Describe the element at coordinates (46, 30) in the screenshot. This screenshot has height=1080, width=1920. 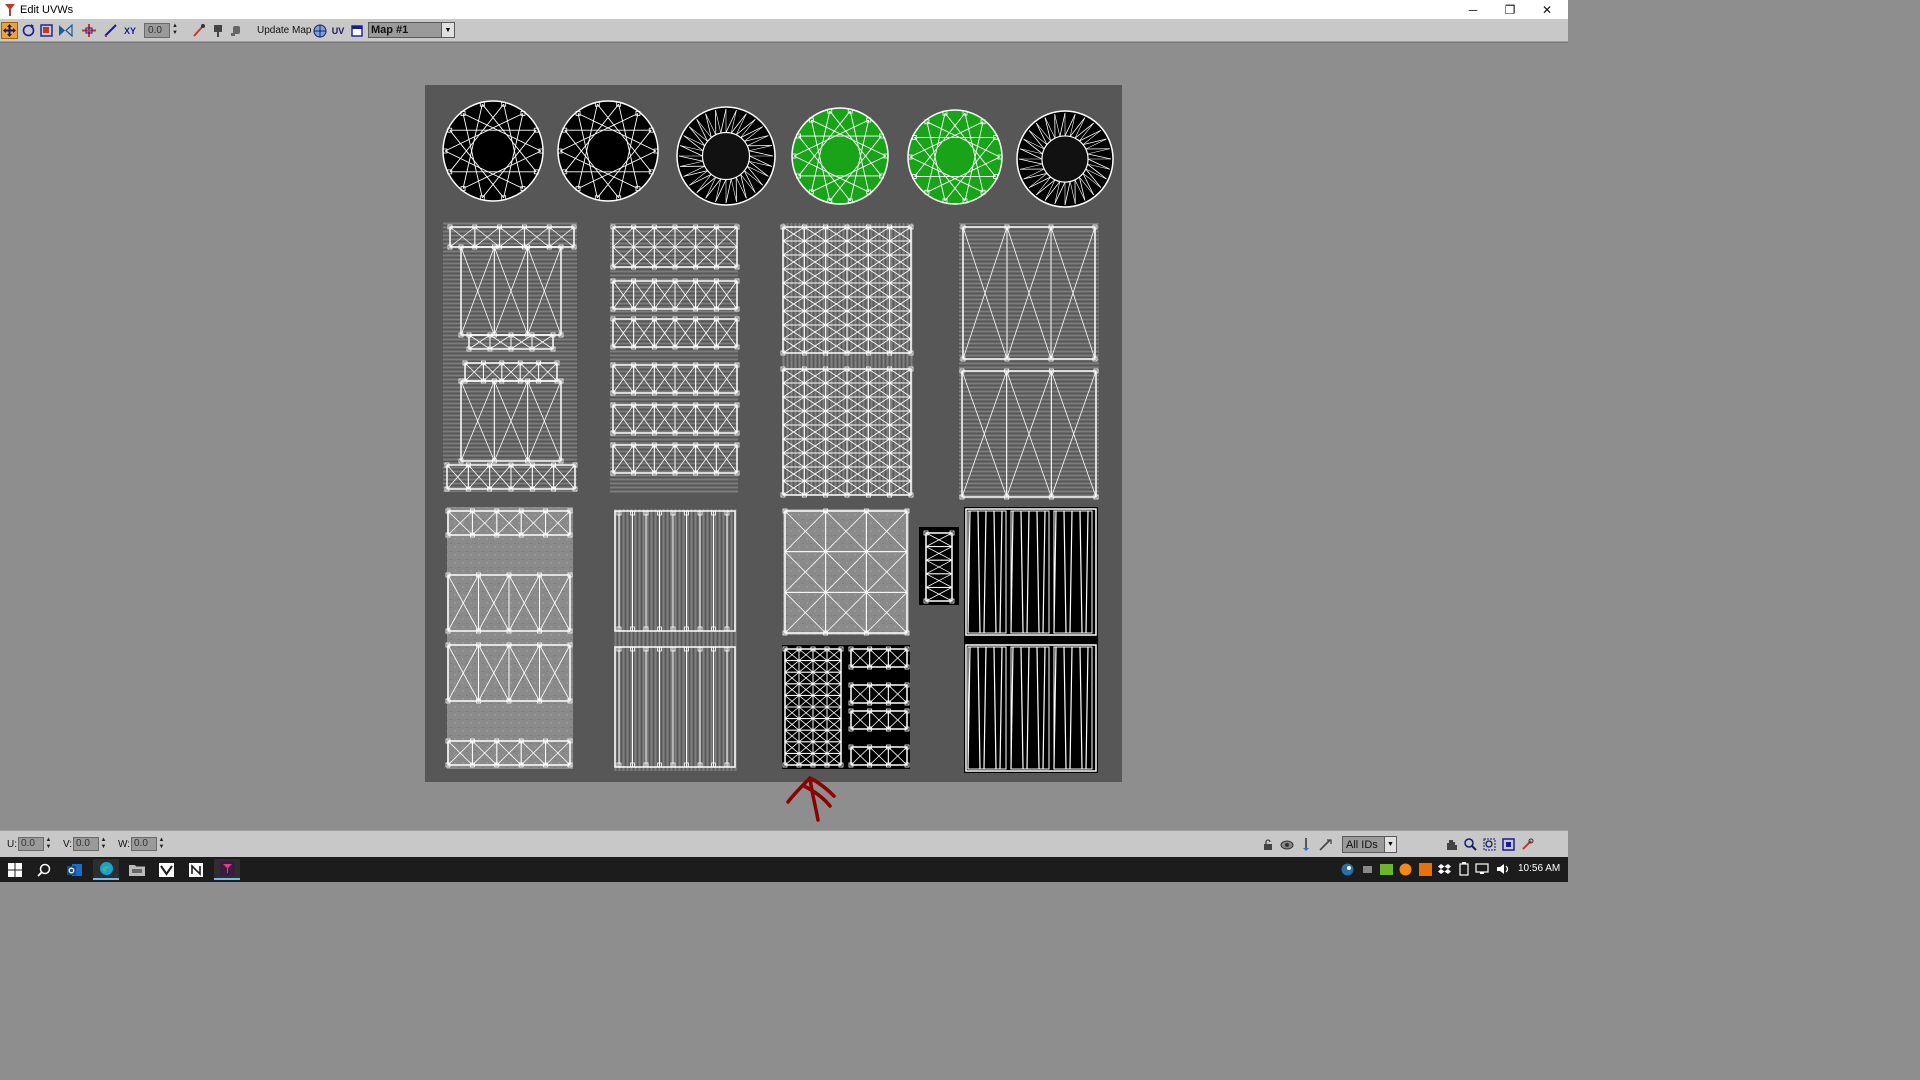
I see `scale-icon` at that location.